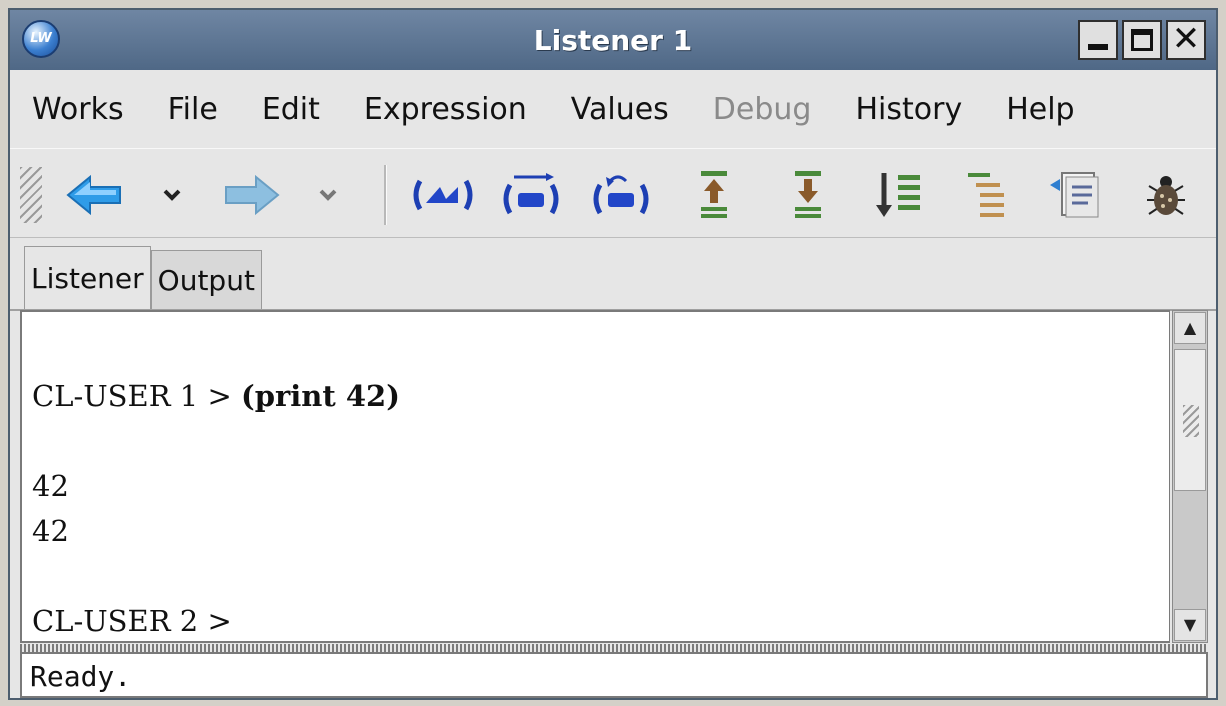 Image resolution: width=1226 pixels, height=706 pixels. I want to click on status-bar: Ready., so click(614, 675).